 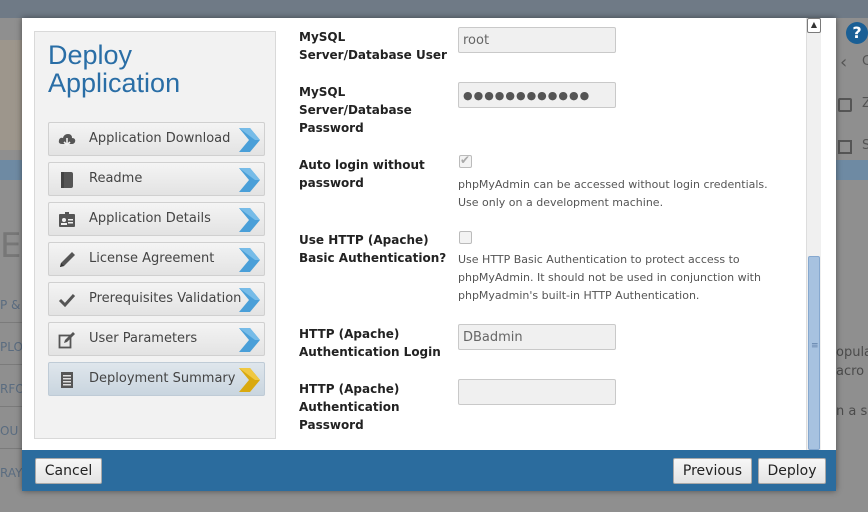 I want to click on form-scrollbar: ▲ ≡, so click(x=813, y=234).